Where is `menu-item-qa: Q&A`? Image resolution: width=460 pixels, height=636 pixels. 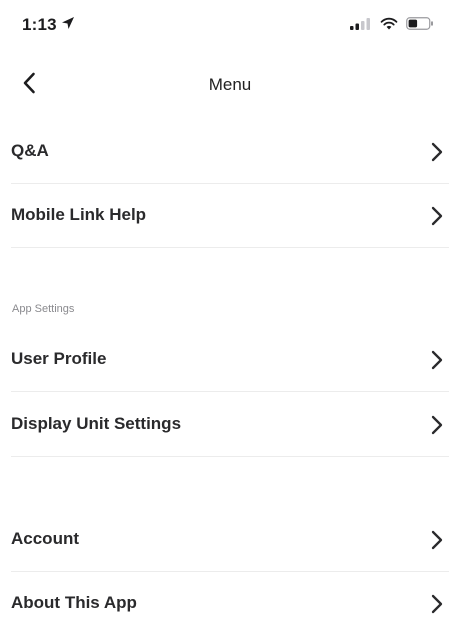
menu-item-qa: Q&A is located at coordinates (230, 152).